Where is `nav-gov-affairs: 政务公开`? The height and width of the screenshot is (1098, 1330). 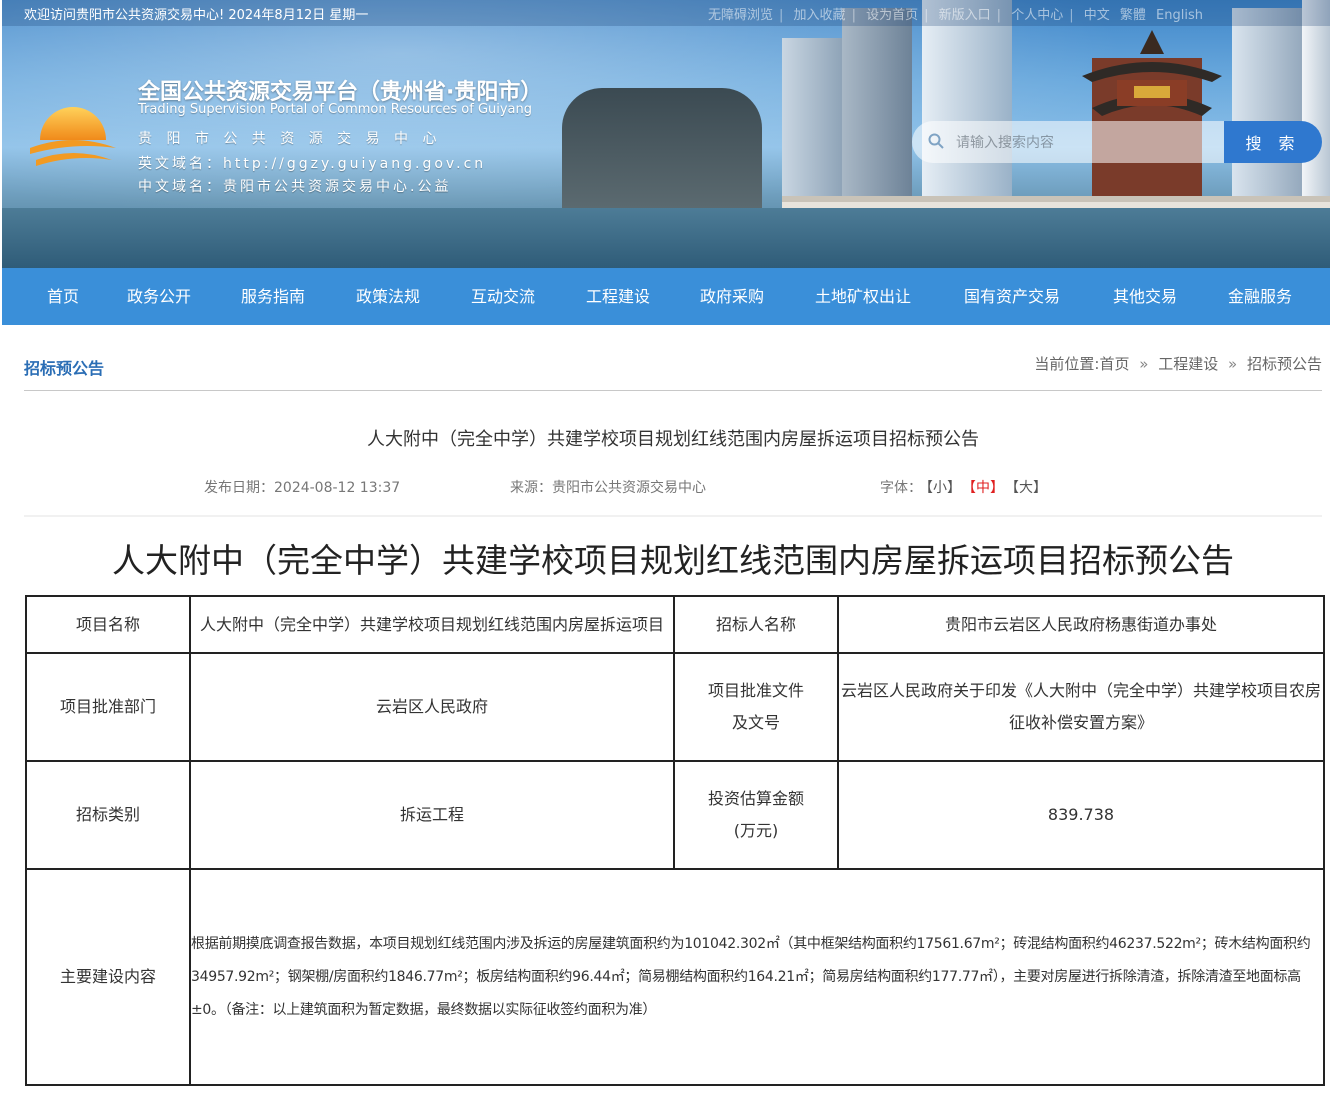
nav-gov-affairs: 政务公开 is located at coordinates (159, 296).